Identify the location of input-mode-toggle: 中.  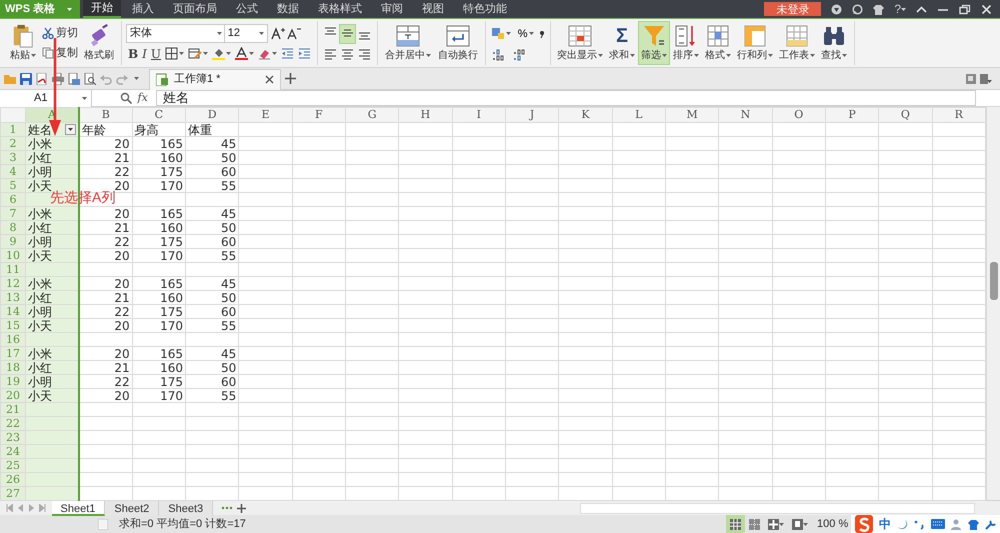
(885, 524).